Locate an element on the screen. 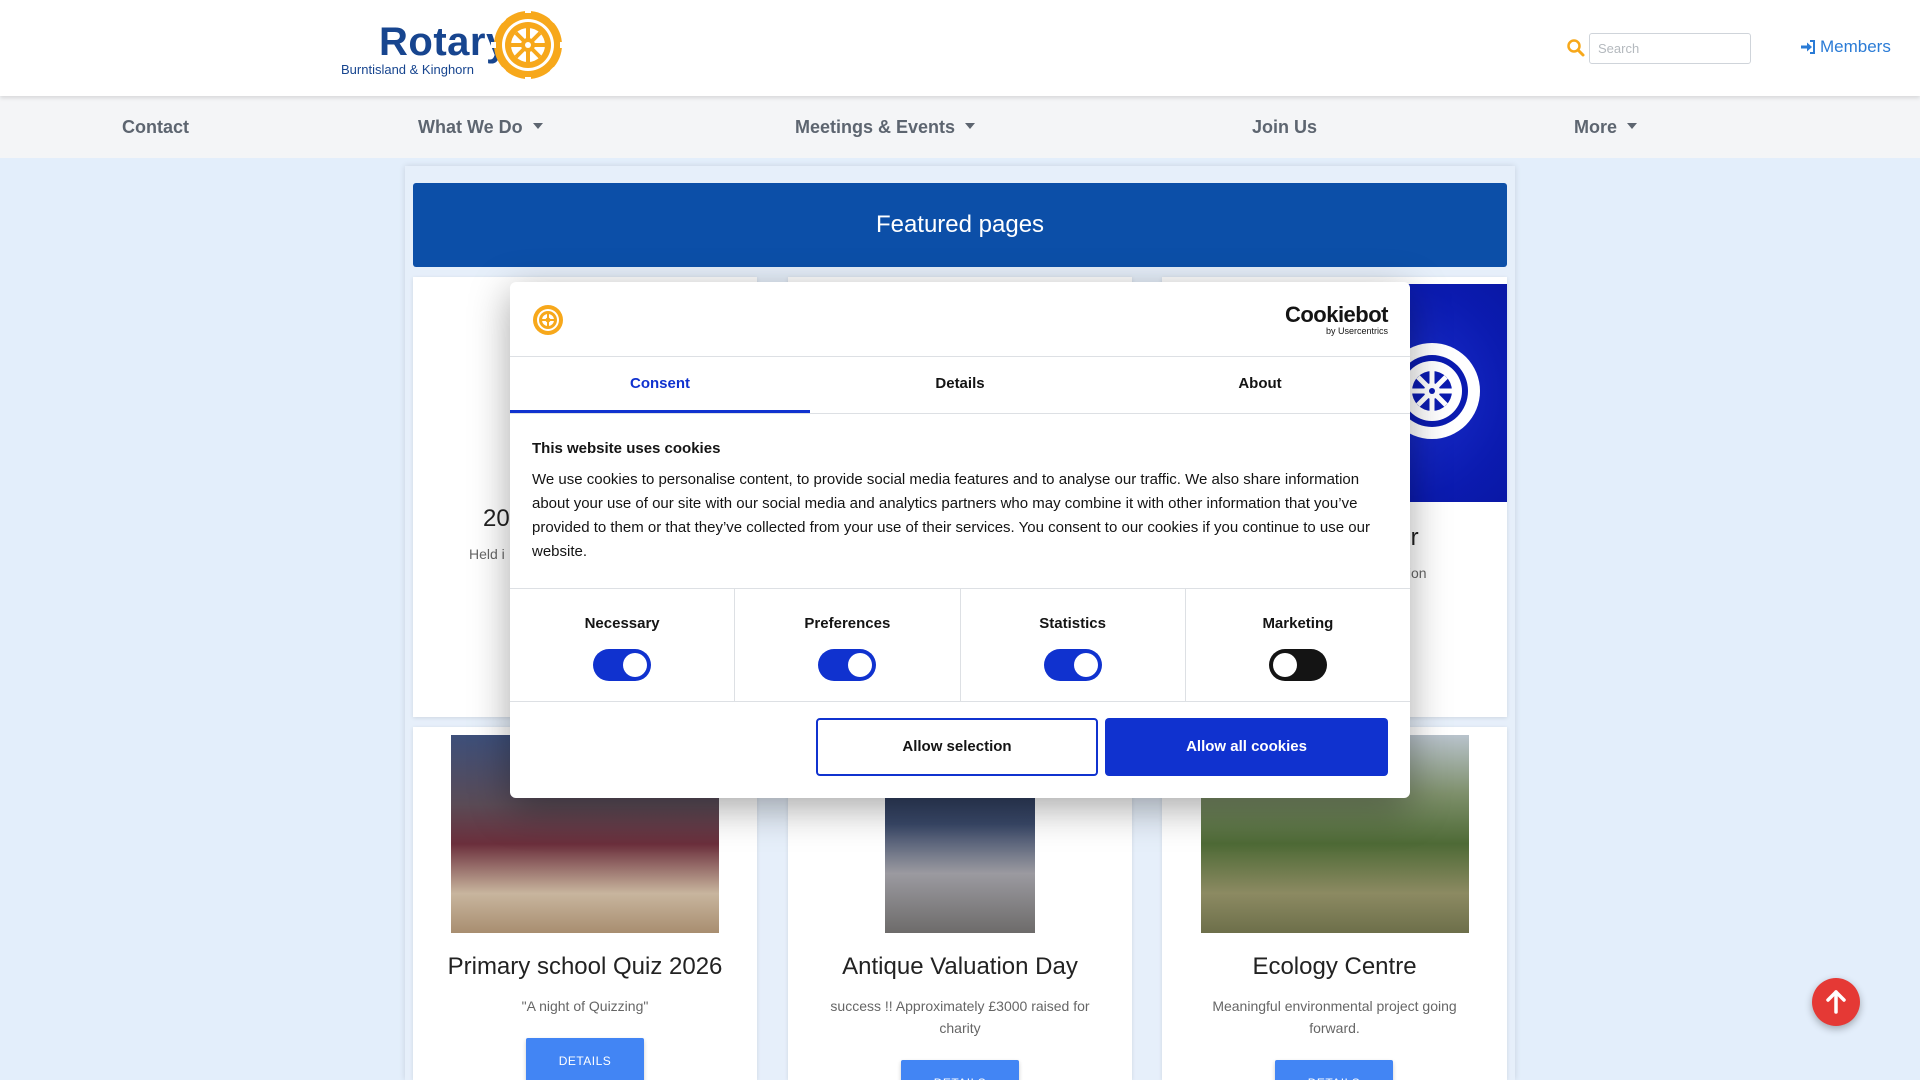 This screenshot has width=1920, height=1080. nav-item-what-we-do: What We Do is located at coordinates (480, 127).